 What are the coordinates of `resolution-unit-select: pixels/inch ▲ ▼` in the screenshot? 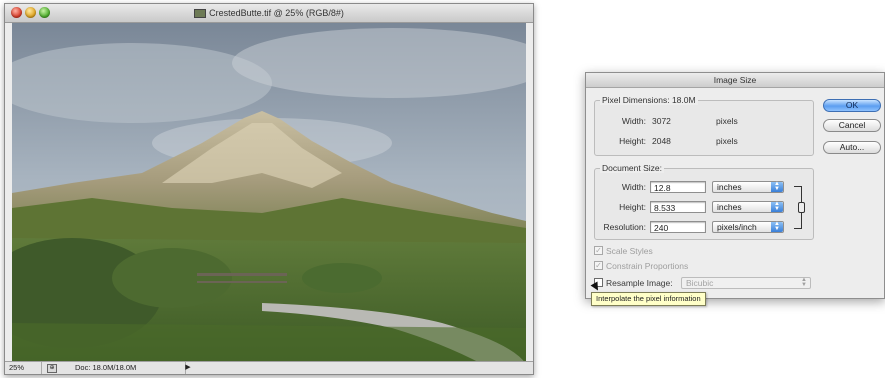 It's located at (748, 227).